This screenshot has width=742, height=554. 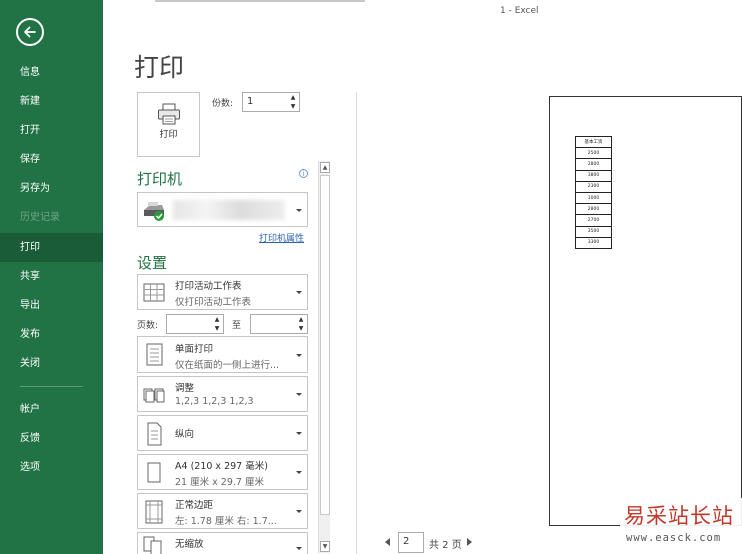 I want to click on nav-open: 打开, so click(x=51, y=130).